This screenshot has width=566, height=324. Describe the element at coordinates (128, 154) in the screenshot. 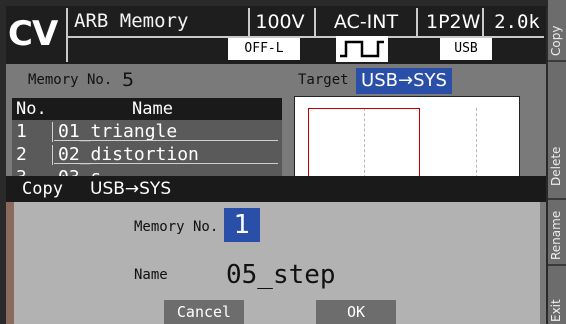

I see `row-name: 02_distortion` at that location.